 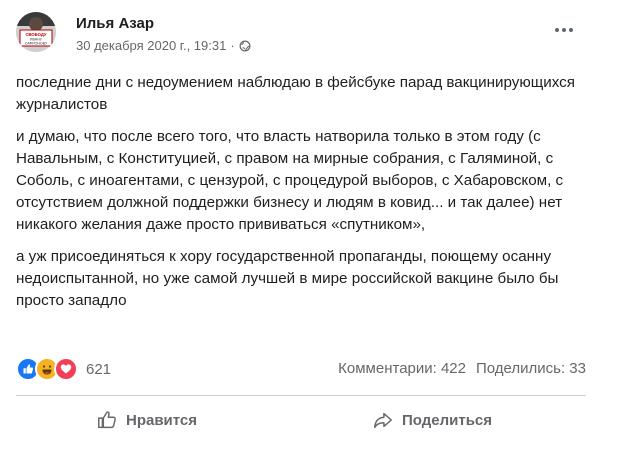 What do you see at coordinates (151, 45) in the screenshot?
I see `post-timestamp: 30 декабря 2020 г., 19:31` at bounding box center [151, 45].